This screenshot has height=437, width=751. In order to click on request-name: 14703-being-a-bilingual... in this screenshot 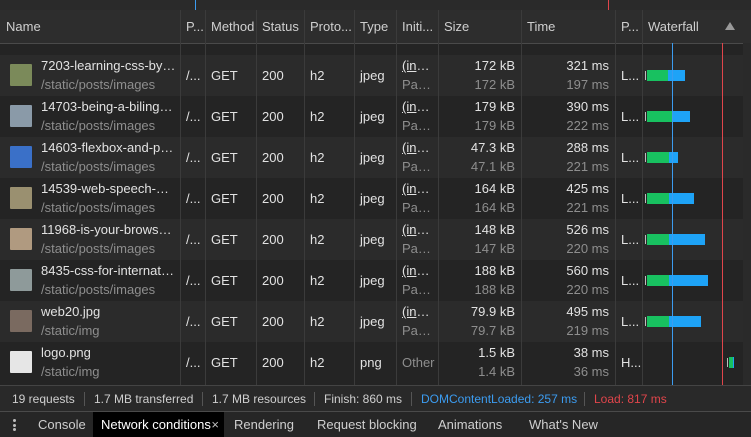, I will do `click(108, 106)`.